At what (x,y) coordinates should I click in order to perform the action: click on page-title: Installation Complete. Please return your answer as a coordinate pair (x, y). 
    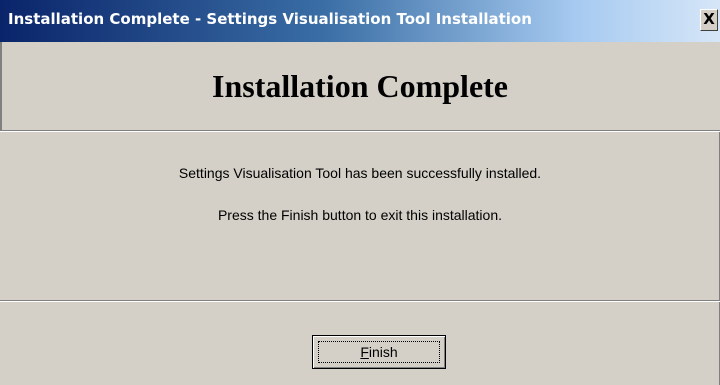
    Looking at the image, I should click on (360, 86).